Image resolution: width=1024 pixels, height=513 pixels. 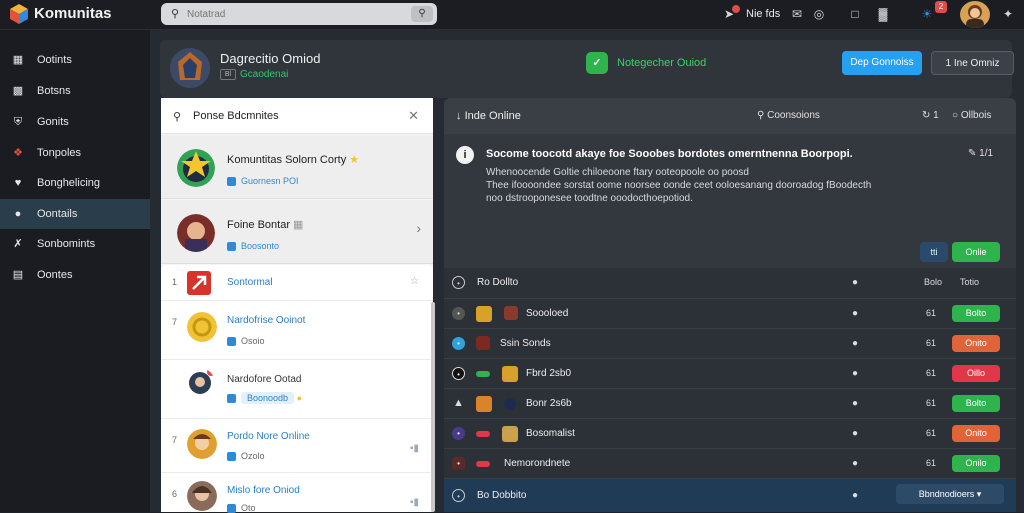 What do you see at coordinates (972, 63) in the screenshot?
I see `secondary-action-button: 1 Ine Omniz` at bounding box center [972, 63].